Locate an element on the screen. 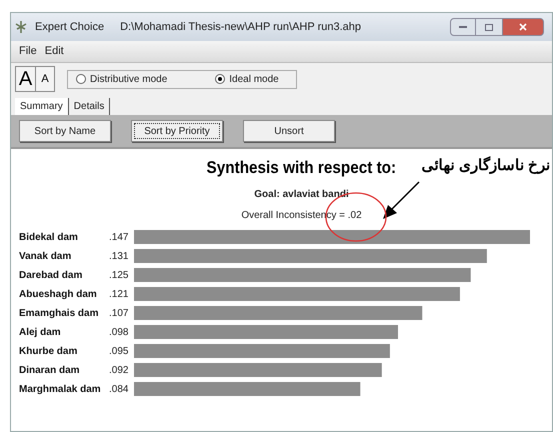 The height and width of the screenshot is (432, 553). maximize-button is located at coordinates (489, 27).